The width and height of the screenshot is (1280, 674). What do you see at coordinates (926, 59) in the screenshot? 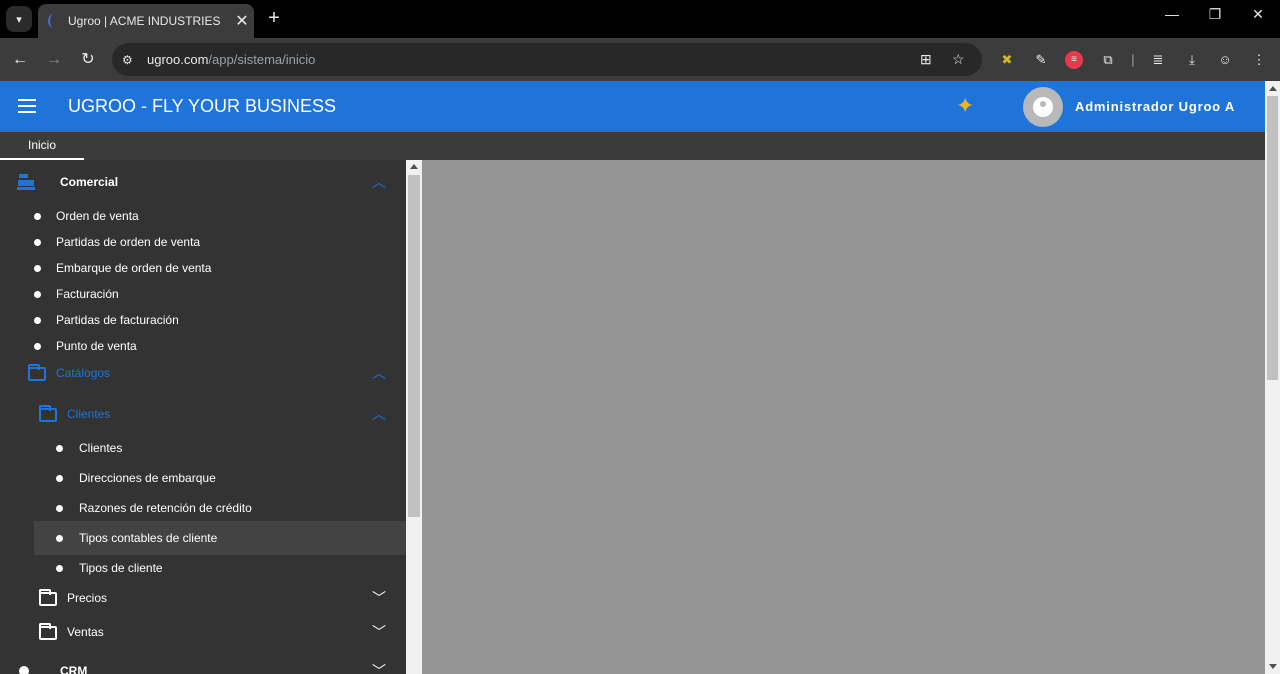
I see `translate-icon: ⊞` at bounding box center [926, 59].